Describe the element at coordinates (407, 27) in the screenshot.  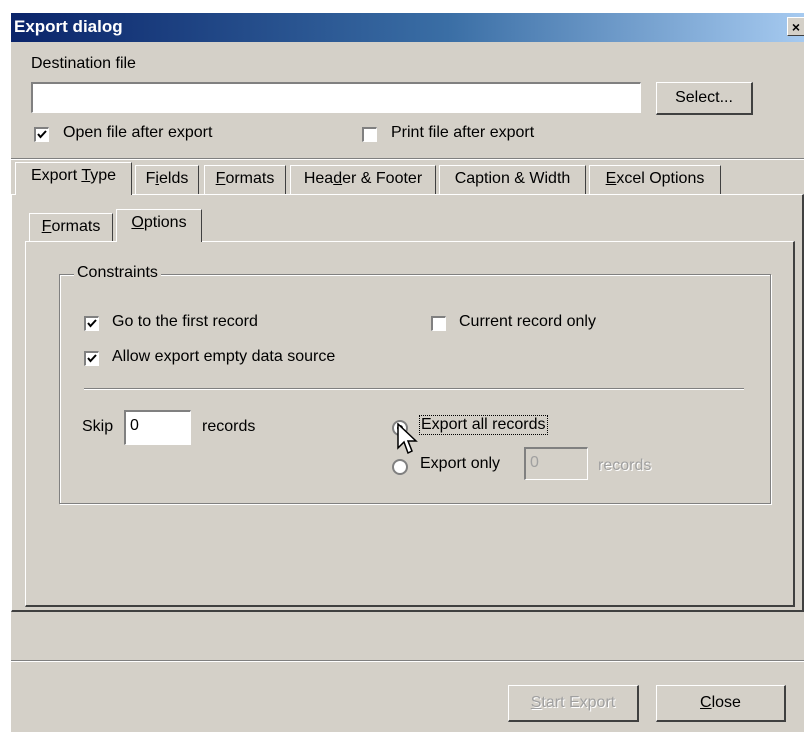
I see `title-bar: Export dialog ×` at that location.